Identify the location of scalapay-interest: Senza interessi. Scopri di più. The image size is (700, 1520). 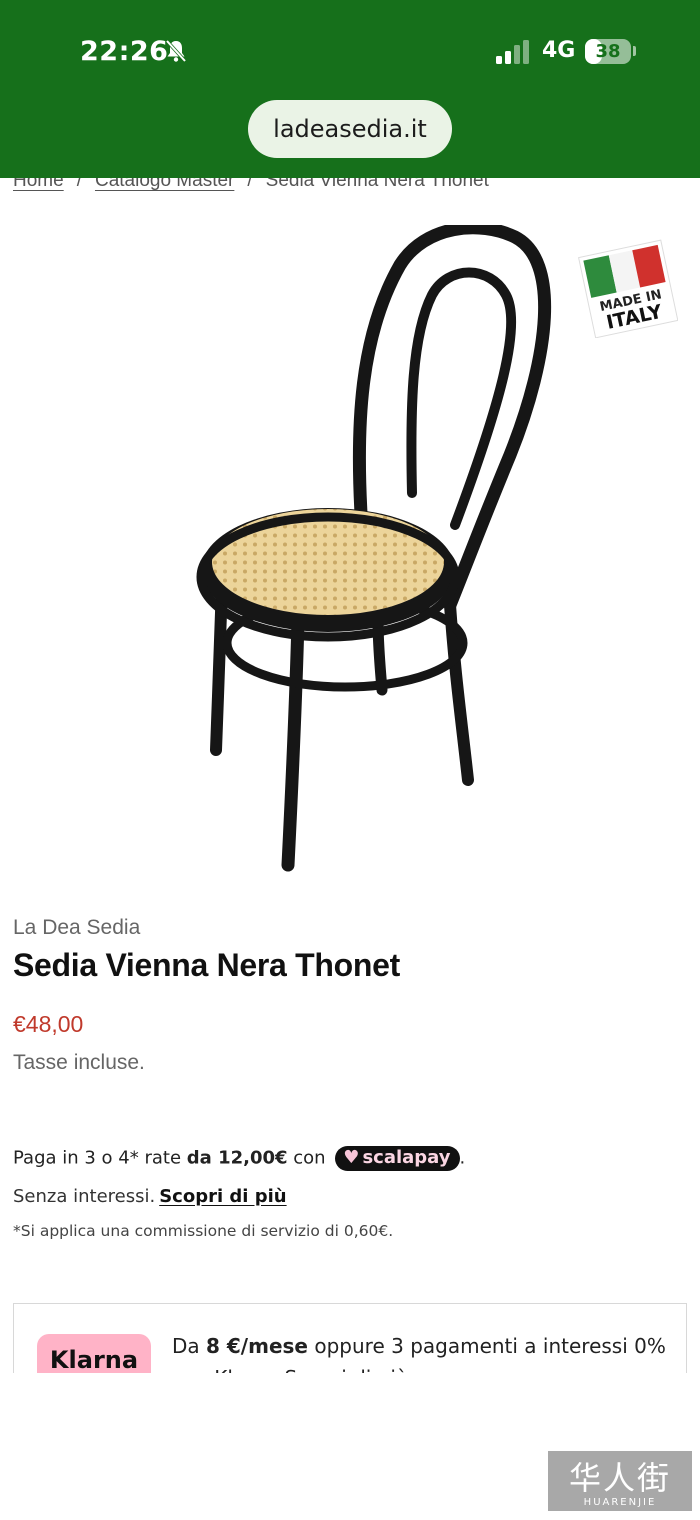
(150, 1196).